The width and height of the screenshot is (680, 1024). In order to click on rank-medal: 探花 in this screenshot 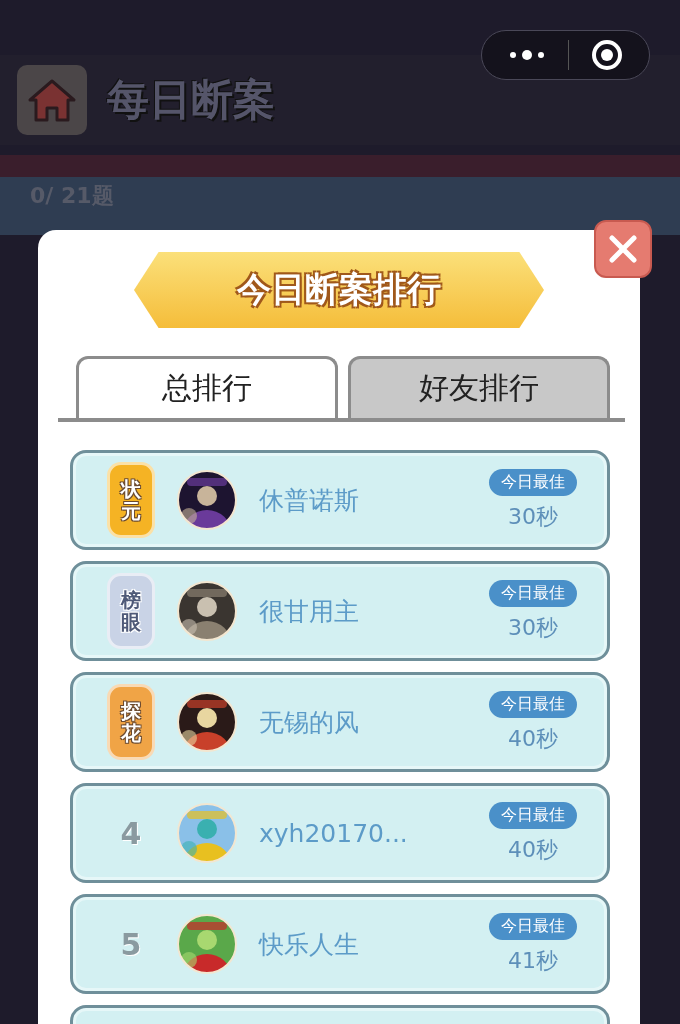, I will do `click(131, 722)`.